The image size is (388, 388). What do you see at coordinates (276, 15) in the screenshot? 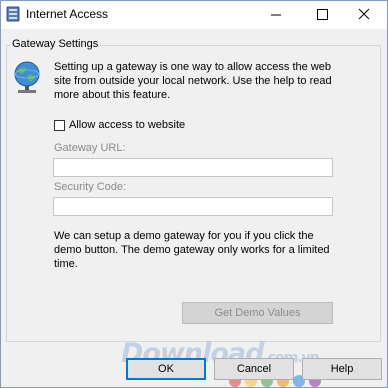
I see `minimize-icon` at bounding box center [276, 15].